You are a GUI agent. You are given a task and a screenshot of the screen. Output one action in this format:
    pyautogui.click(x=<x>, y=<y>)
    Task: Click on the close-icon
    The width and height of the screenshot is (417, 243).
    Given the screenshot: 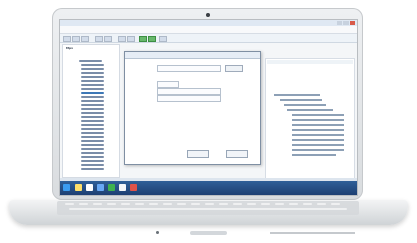 What is the action you would take?
    pyautogui.click(x=352, y=23)
    